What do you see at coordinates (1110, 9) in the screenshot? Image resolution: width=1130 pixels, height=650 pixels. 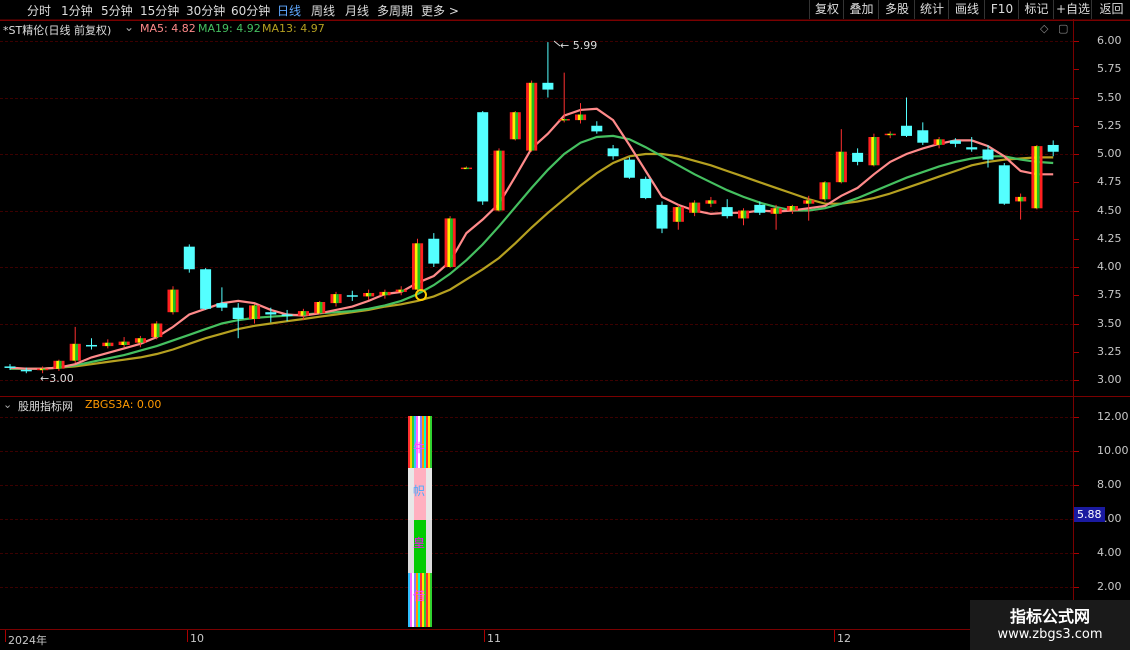 I see `toolbar-button-8: 返回` at bounding box center [1110, 9].